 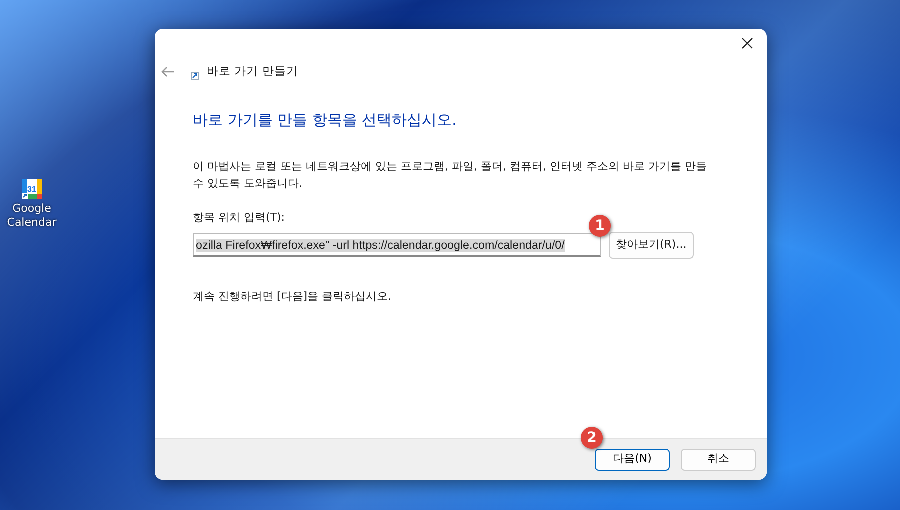 I want to click on wizard-description: 이 마법사는 로컬 또는 네트워크상에 있는 프로그램, 파일, 폴더, 컴퓨터, 인터넷 주소의 바로 가기를 만들 수 있도록 도와줍니다., so click(x=450, y=175).